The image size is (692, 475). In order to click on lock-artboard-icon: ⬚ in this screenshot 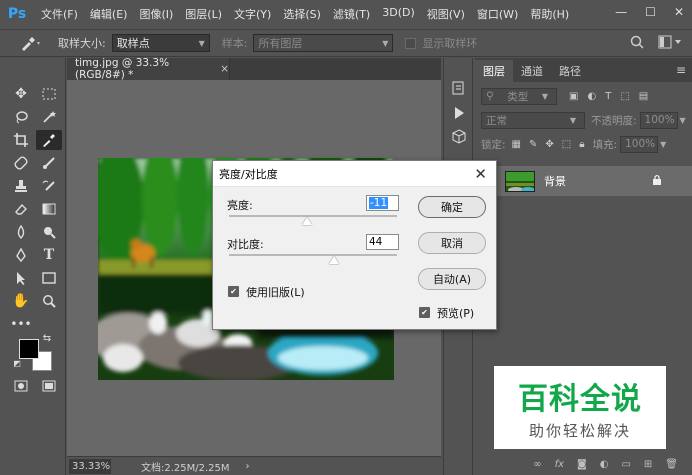, I will do `click(566, 144)`.